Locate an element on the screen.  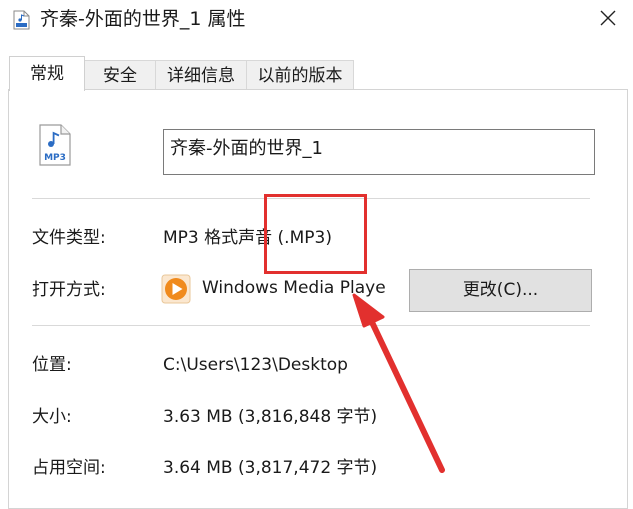
windows-media-player-icon is located at coordinates (176, 289).